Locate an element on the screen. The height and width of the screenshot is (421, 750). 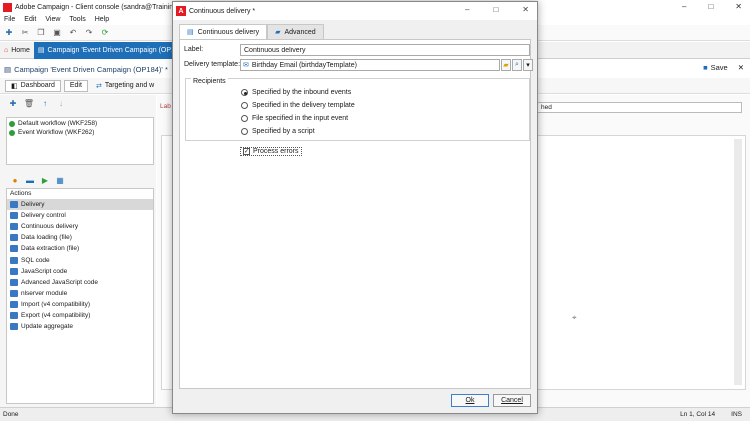
delete-icon: 🗑 is located at coordinates (29, 103).